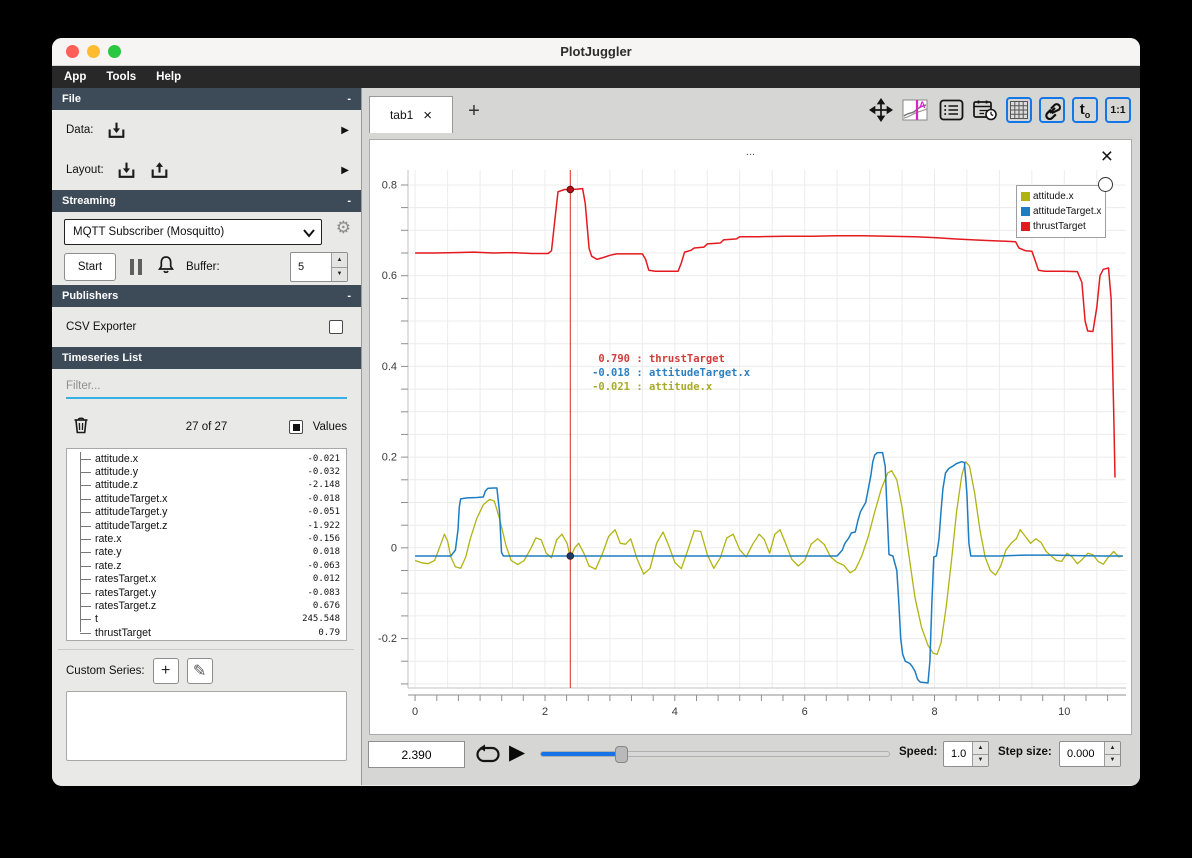 The height and width of the screenshot is (858, 1192). I want to click on timeseries-item: ratesTarget.z 0.676, so click(203, 605).